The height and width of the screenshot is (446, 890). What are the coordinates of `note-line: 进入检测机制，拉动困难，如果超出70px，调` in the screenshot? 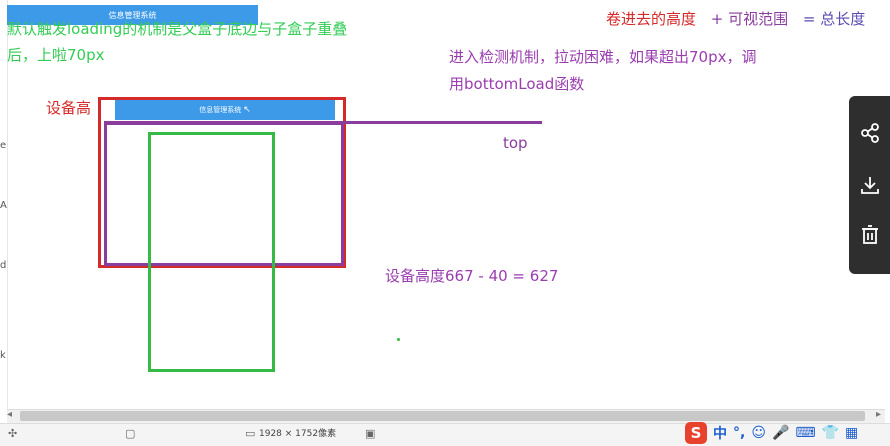 It's located at (603, 57).